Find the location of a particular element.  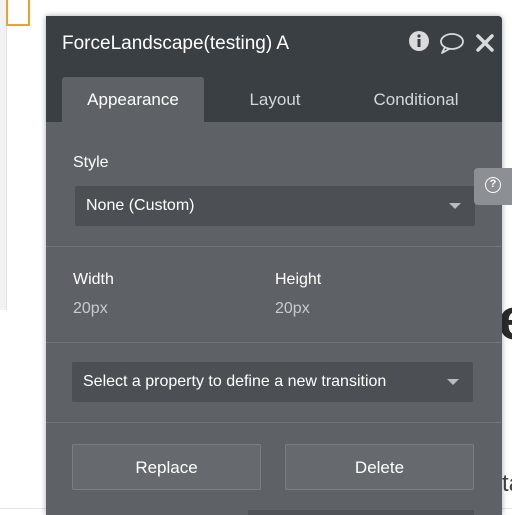

help-icon: ? is located at coordinates (493, 185).